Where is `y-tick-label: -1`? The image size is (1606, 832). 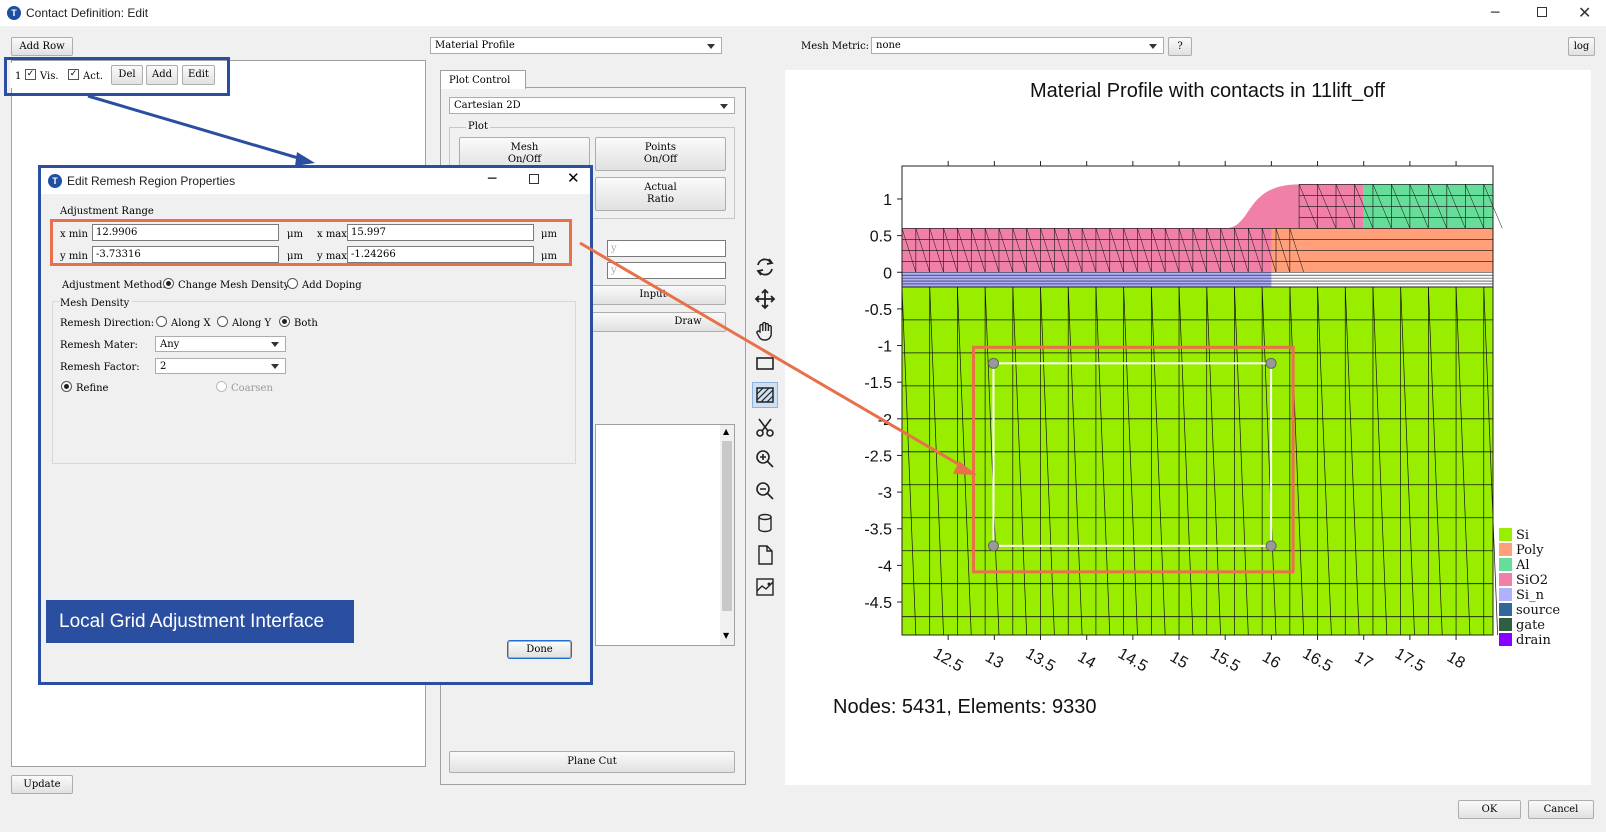 y-tick-label: -1 is located at coordinates (885, 347).